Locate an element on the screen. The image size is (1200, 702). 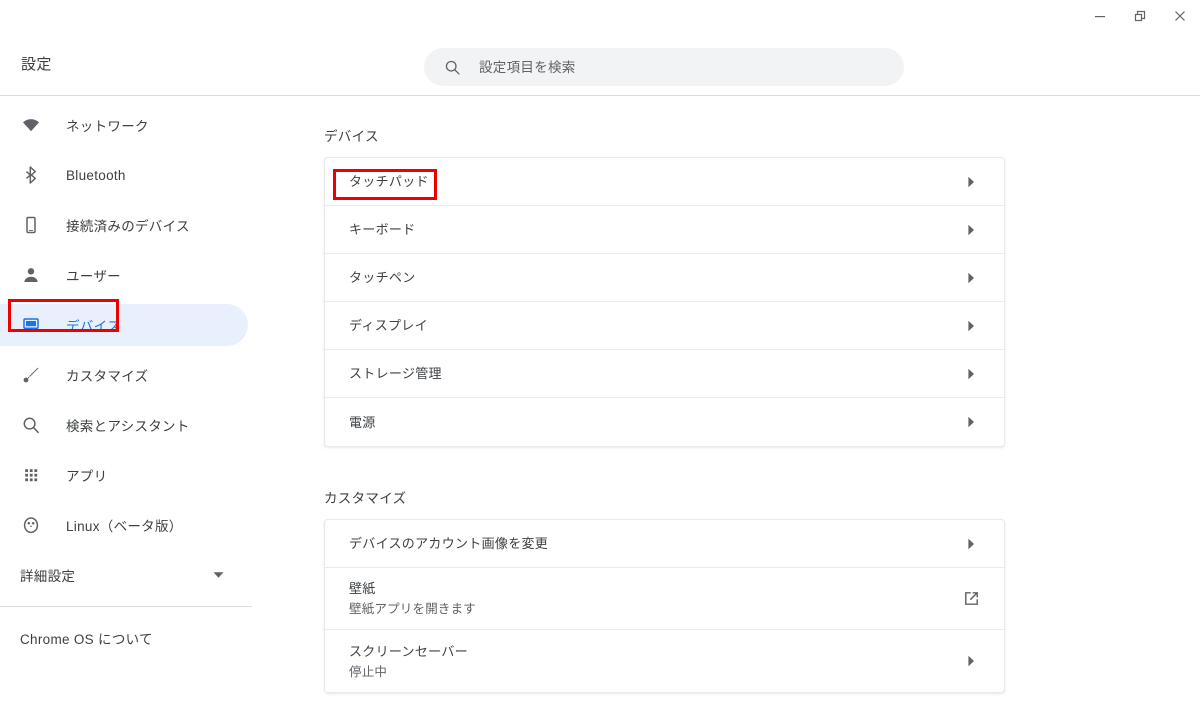
settings-row: 壁紙壁紙アプリを開きます is located at coordinates (664, 599).